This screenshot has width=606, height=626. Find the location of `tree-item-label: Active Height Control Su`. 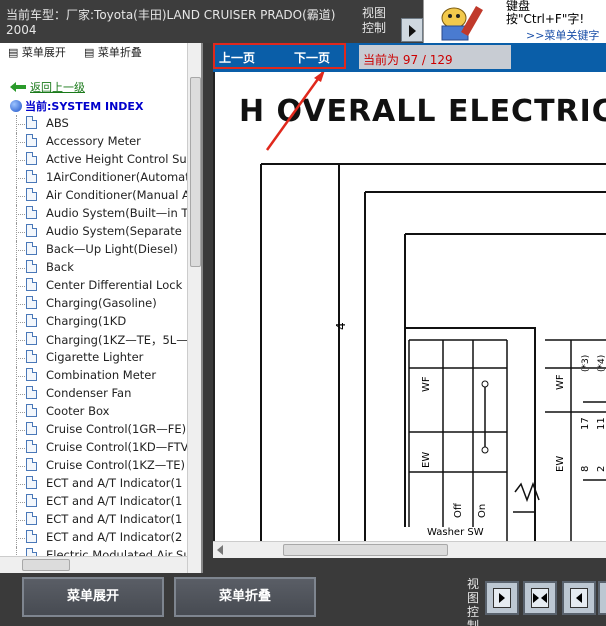

tree-item-label: Active Height Control Su is located at coordinates (116, 159).